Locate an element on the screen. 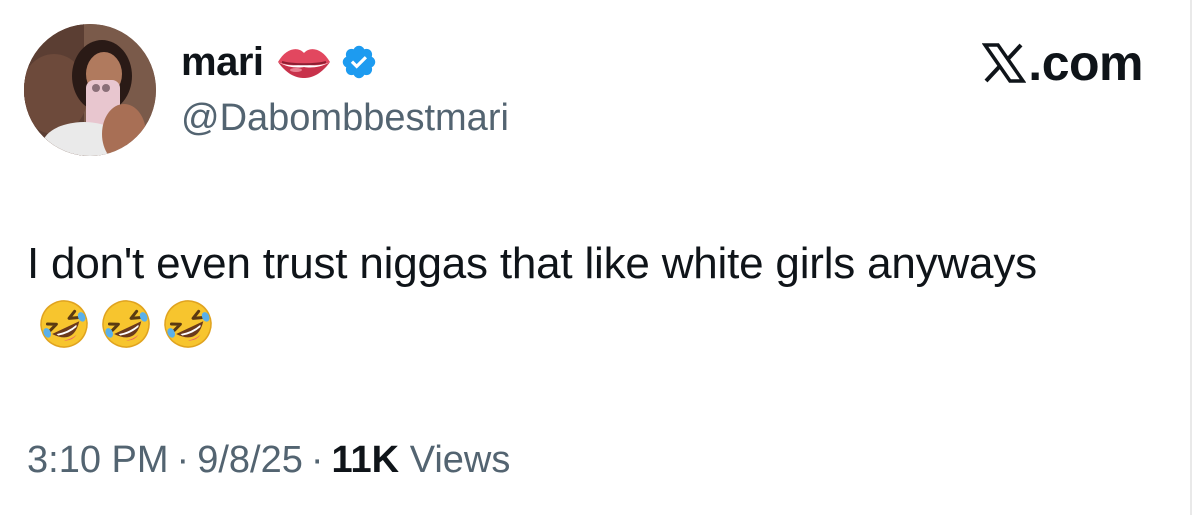 This screenshot has width=1199, height=515. x-logo-icon is located at coordinates (1004, 63).